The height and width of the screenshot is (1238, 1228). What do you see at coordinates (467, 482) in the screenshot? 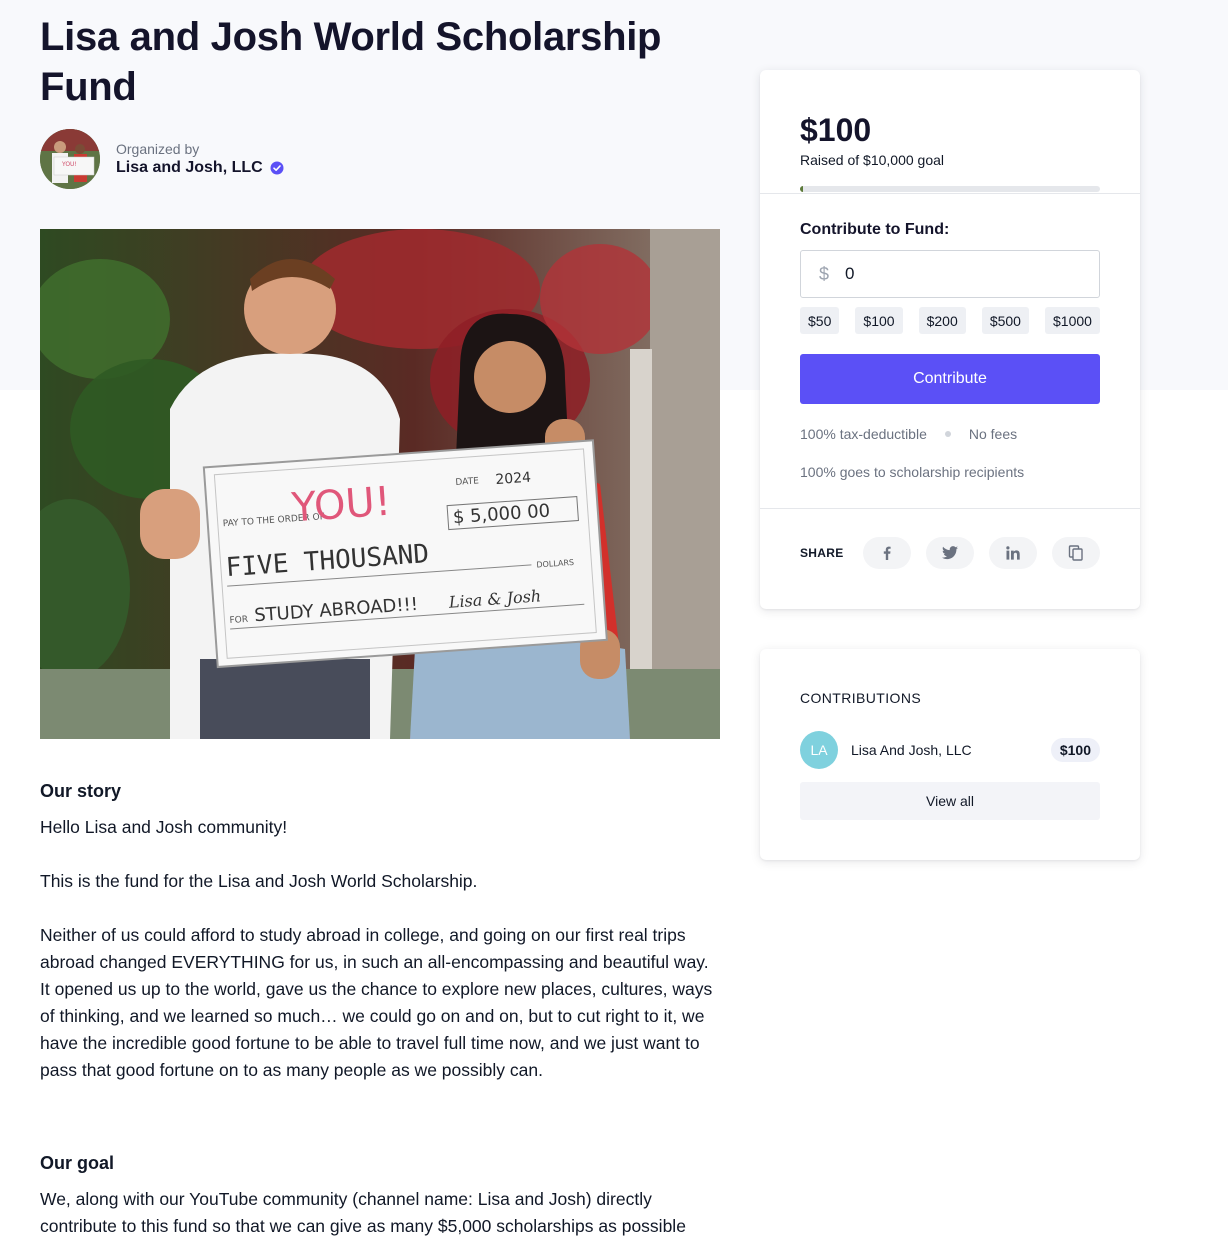
I see `check-date-label: DATE` at bounding box center [467, 482].